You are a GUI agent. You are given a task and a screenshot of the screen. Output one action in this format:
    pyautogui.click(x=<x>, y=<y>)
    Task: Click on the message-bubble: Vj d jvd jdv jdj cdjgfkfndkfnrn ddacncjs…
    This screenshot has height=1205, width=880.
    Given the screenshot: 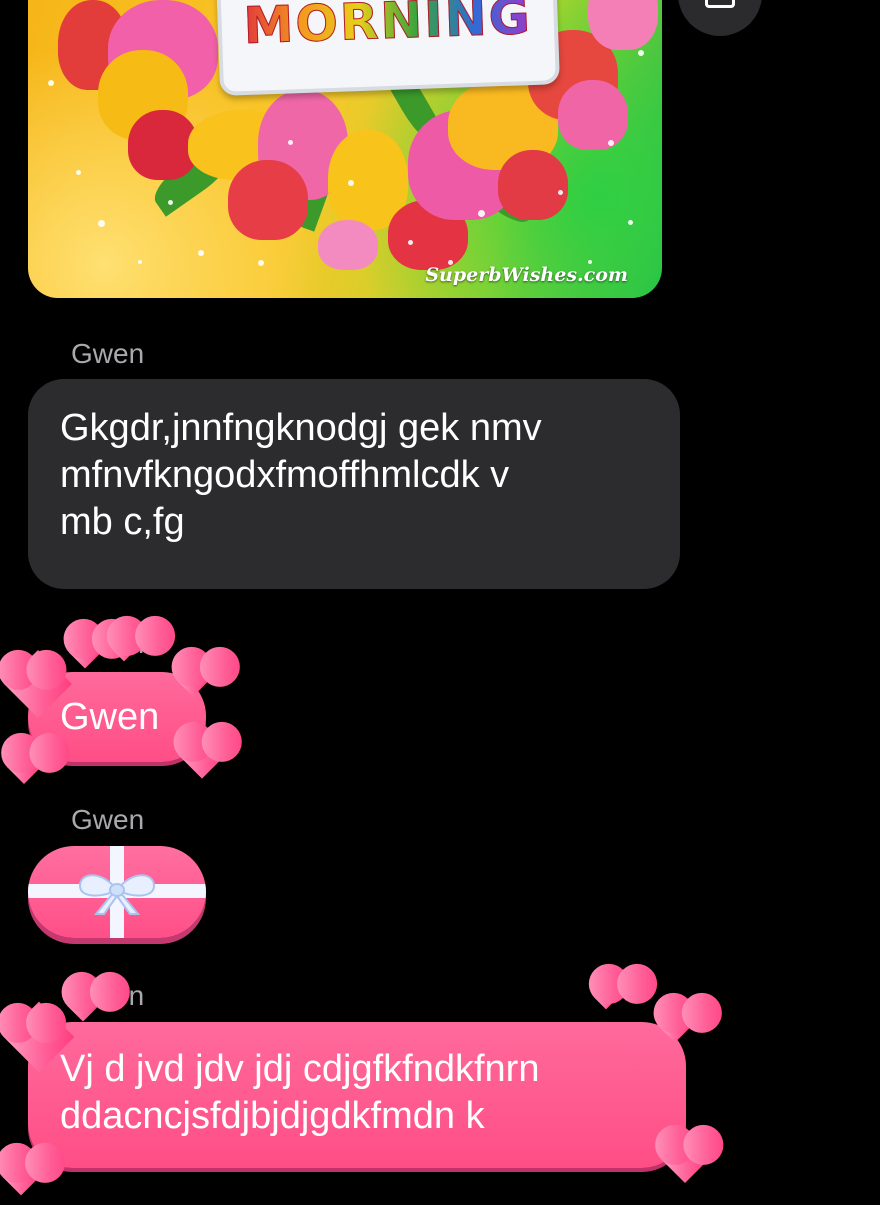 What is the action you would take?
    pyautogui.click(x=357, y=1095)
    